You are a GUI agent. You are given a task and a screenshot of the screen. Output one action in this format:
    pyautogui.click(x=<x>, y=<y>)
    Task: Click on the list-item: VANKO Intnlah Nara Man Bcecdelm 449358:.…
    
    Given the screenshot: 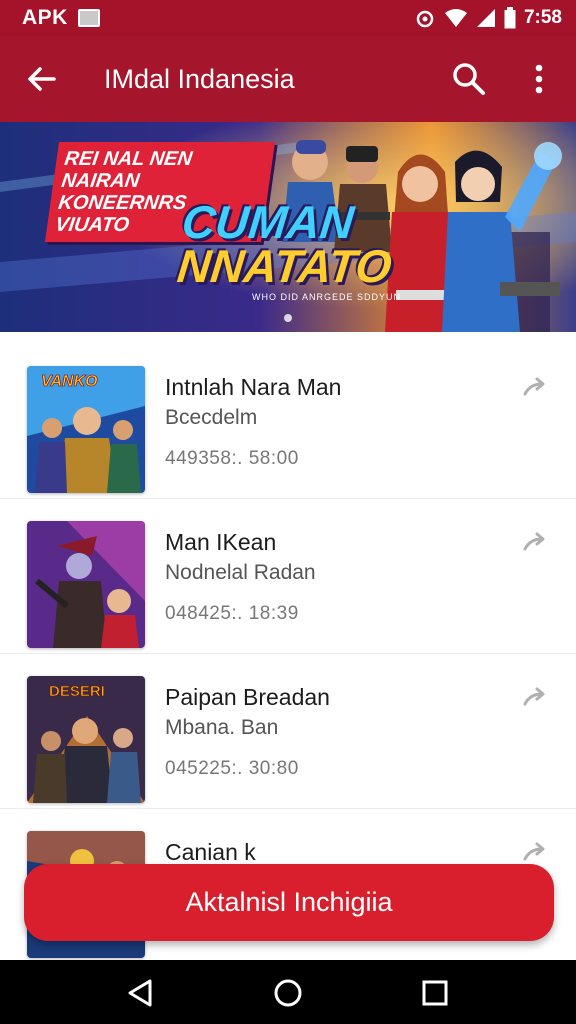 What is the action you would take?
    pyautogui.click(x=288, y=423)
    